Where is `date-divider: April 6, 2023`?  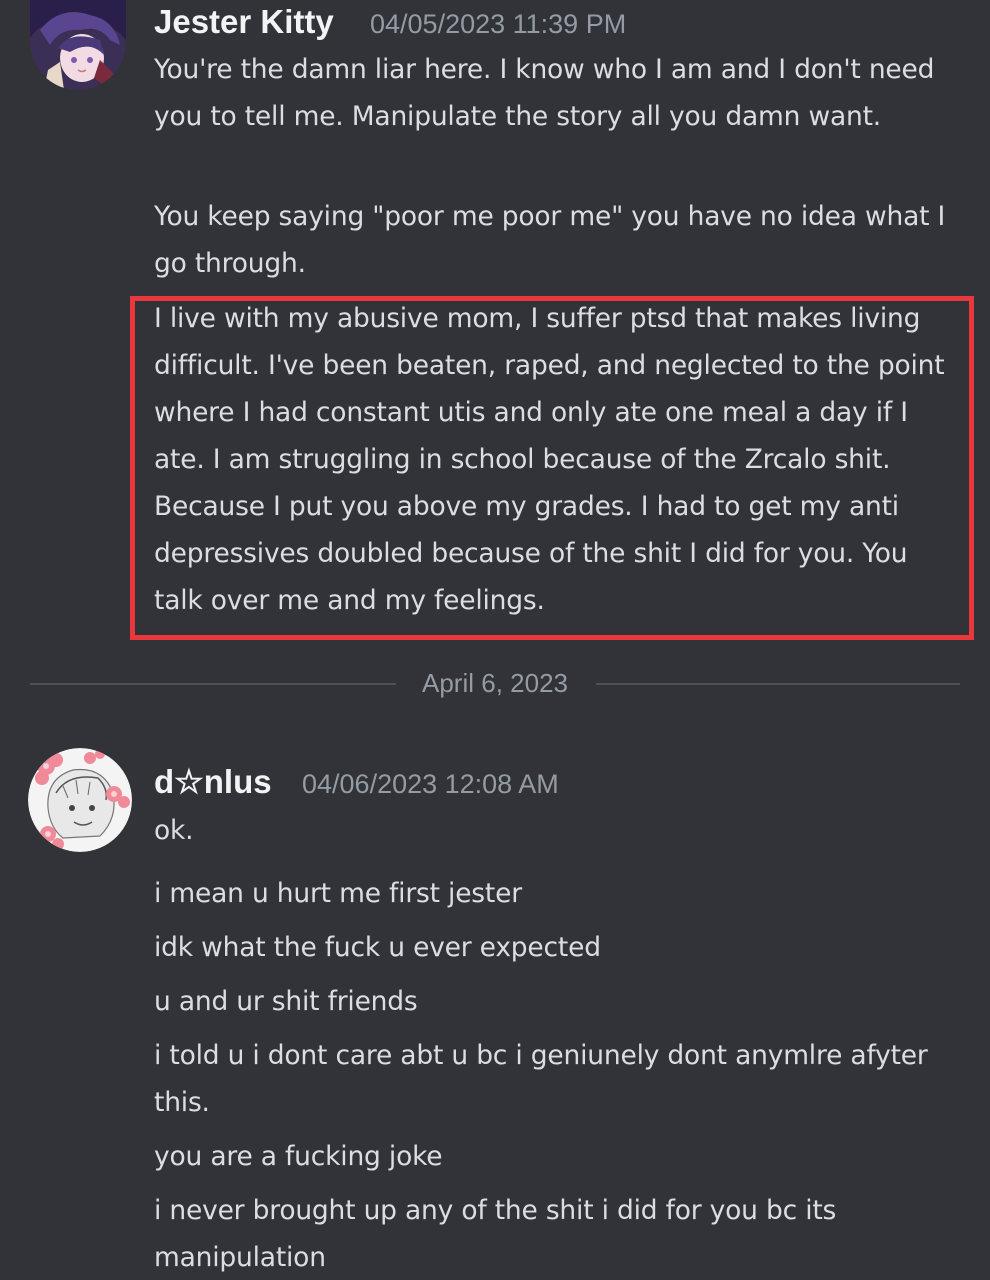
date-divider: April 6, 2023 is located at coordinates (495, 683).